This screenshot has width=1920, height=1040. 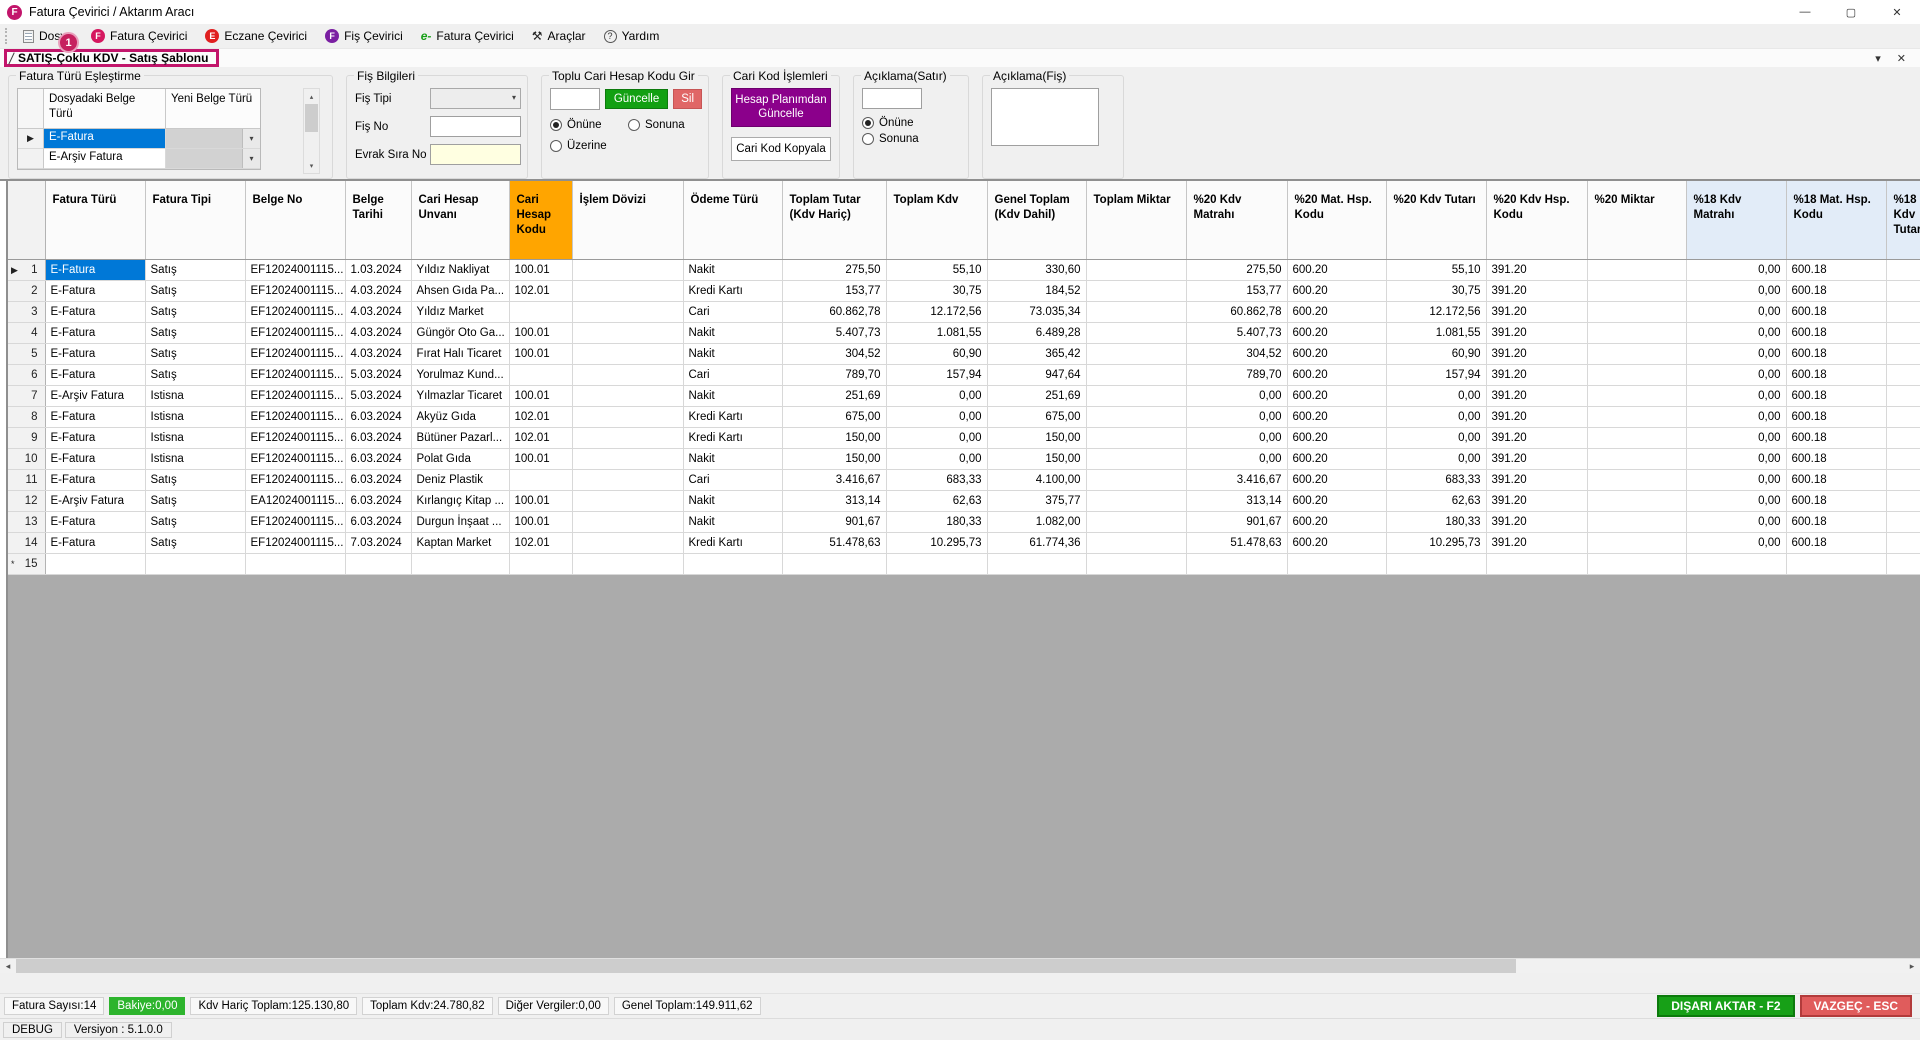 I want to click on cell: 275,50, so click(x=1237, y=270).